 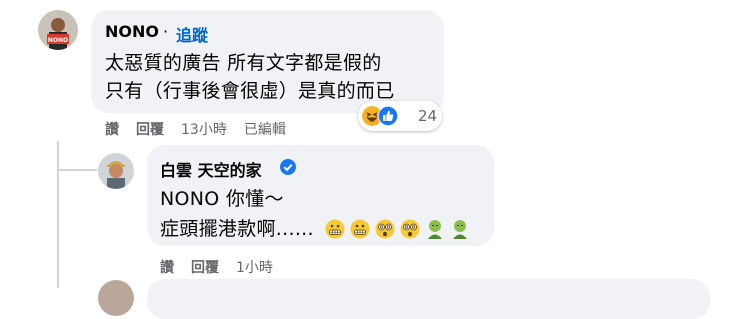 I want to click on avatar-badge-text: NONO, so click(x=58, y=40).